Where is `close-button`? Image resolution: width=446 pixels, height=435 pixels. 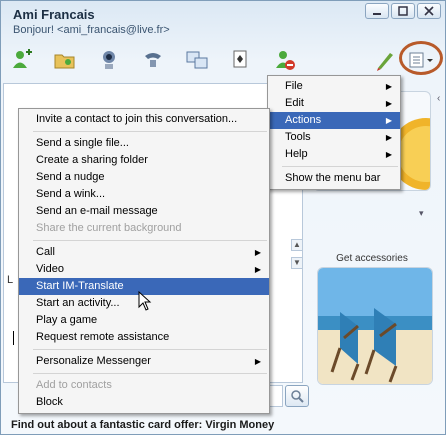 close-button is located at coordinates (429, 11).